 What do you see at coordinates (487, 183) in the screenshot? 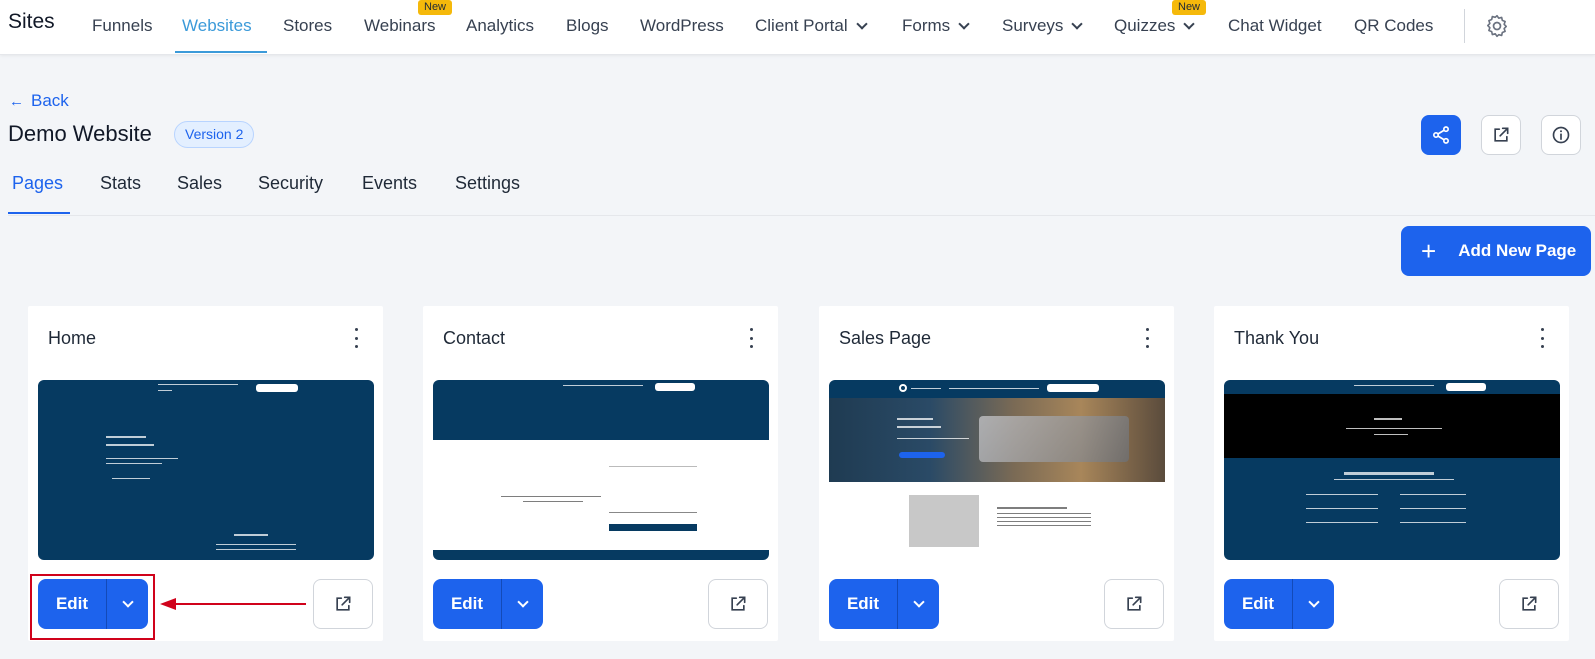
I see `tab-settings: Settings` at bounding box center [487, 183].